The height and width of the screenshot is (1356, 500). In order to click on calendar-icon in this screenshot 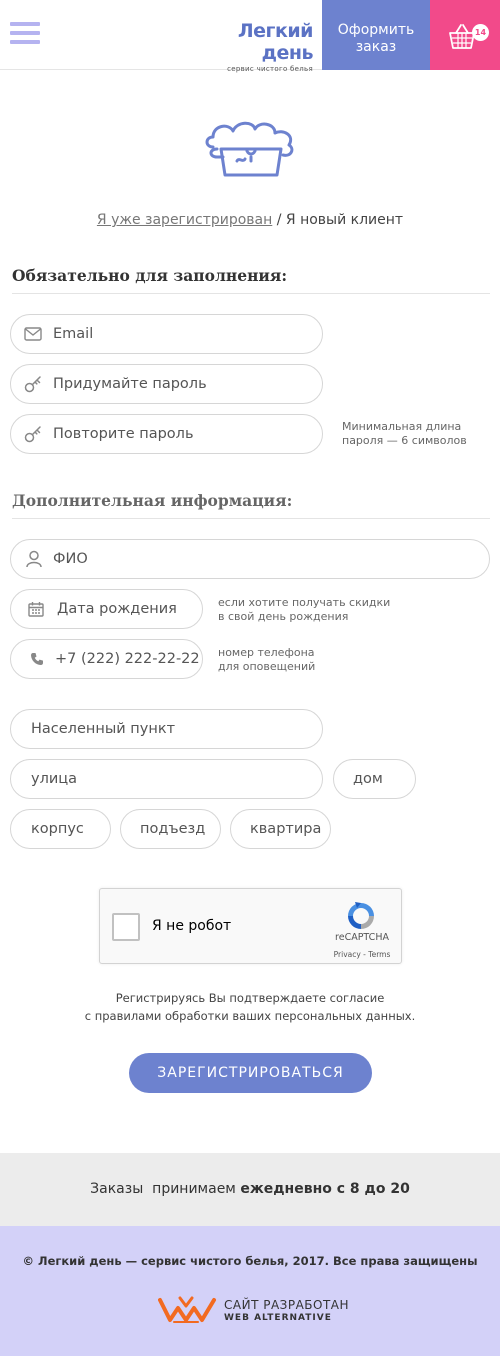, I will do `click(36, 609)`.